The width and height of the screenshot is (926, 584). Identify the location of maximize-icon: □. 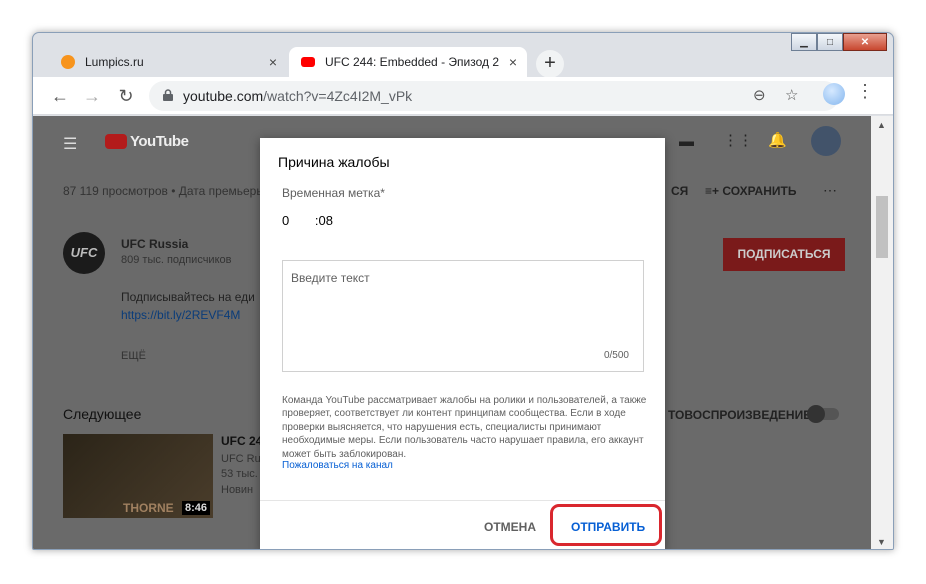
(830, 42).